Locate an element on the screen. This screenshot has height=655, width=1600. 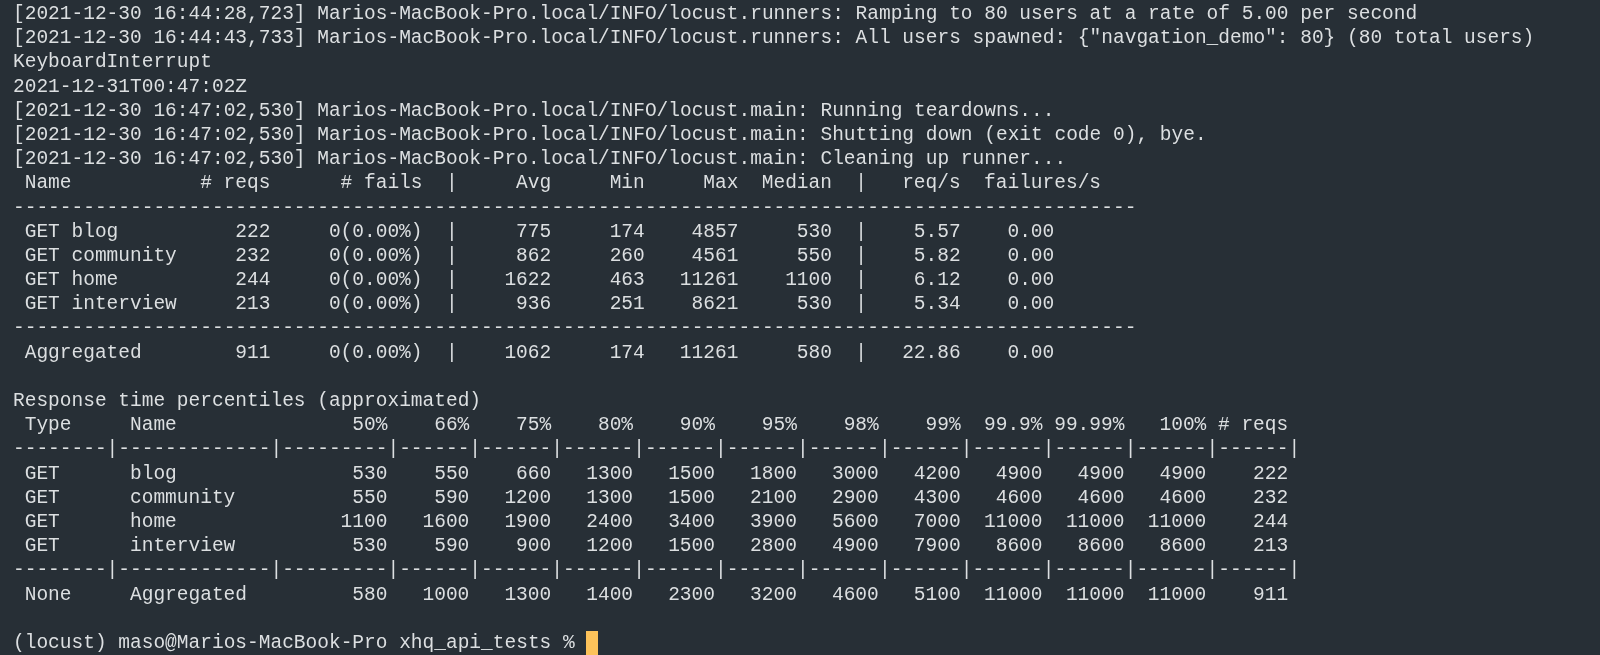
column-header: req/s is located at coordinates (931, 183).